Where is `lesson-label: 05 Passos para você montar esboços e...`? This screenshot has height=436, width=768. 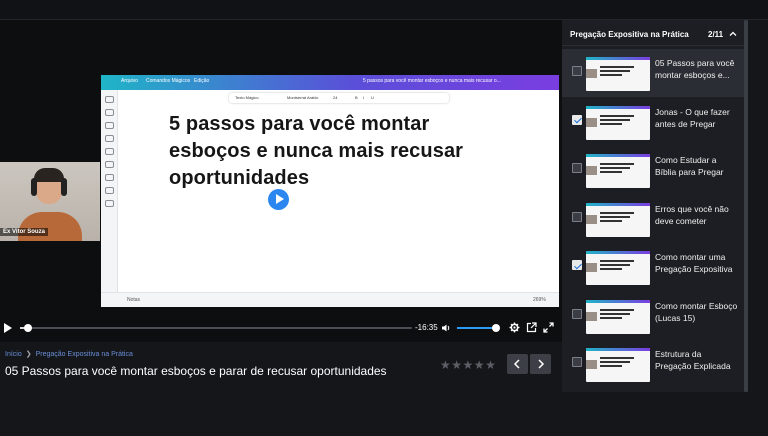 lesson-label: 05 Passos para você montar esboços e... is located at coordinates (695, 69).